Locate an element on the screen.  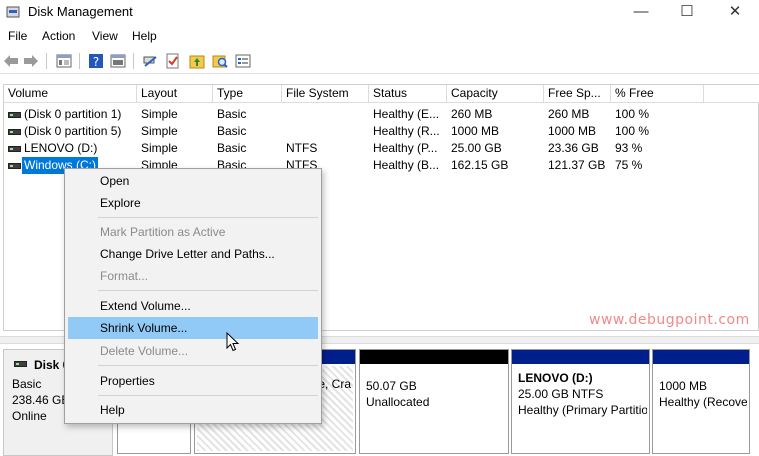
partition-unallocated: 50.07 GB Unallocated is located at coordinates (434, 401).